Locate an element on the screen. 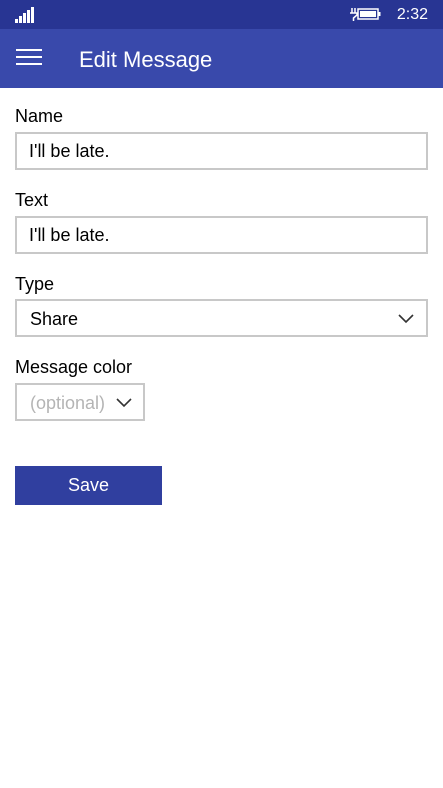 The height and width of the screenshot is (788, 443). name-input is located at coordinates (221, 151).